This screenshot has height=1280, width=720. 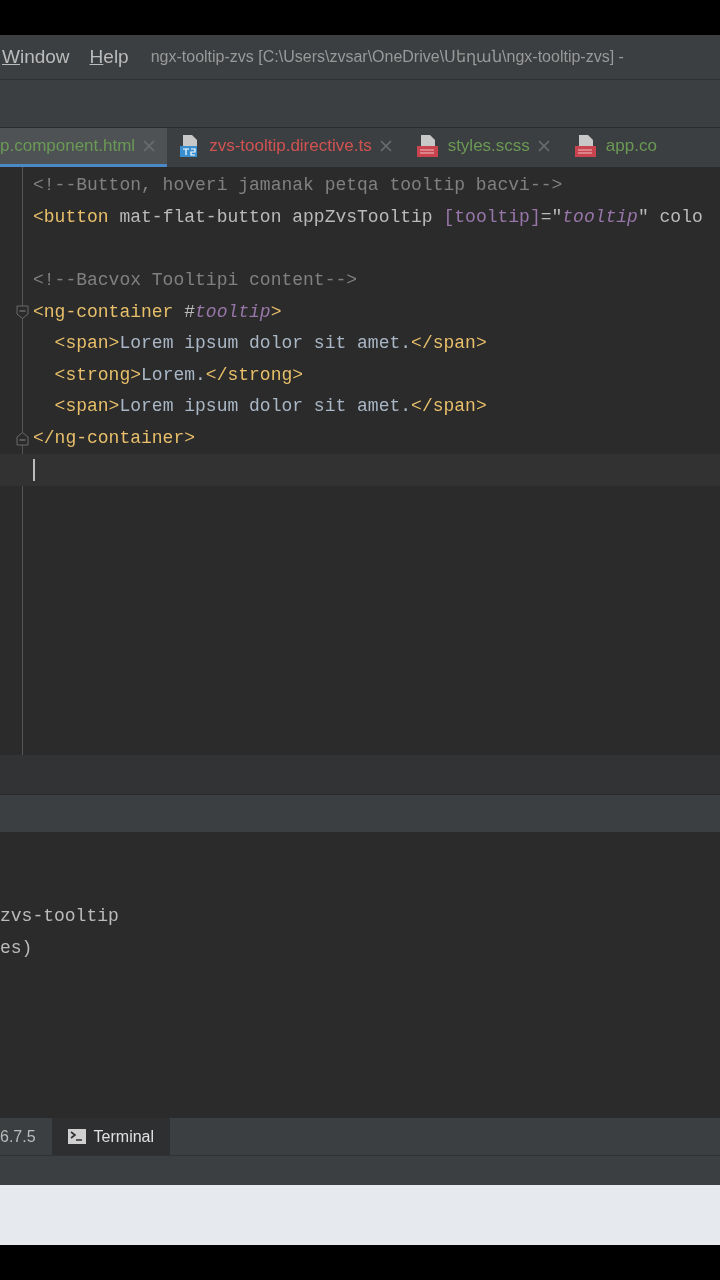 I want to click on menu-item: Window, so click(x=36, y=57).